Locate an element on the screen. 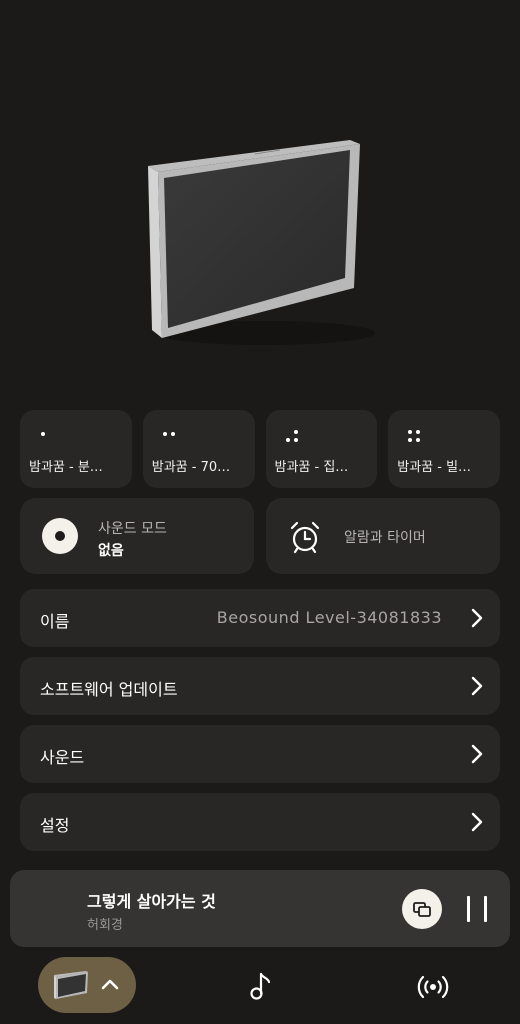  software-update-row: 소프트웨어 업데이트 is located at coordinates (260, 686).